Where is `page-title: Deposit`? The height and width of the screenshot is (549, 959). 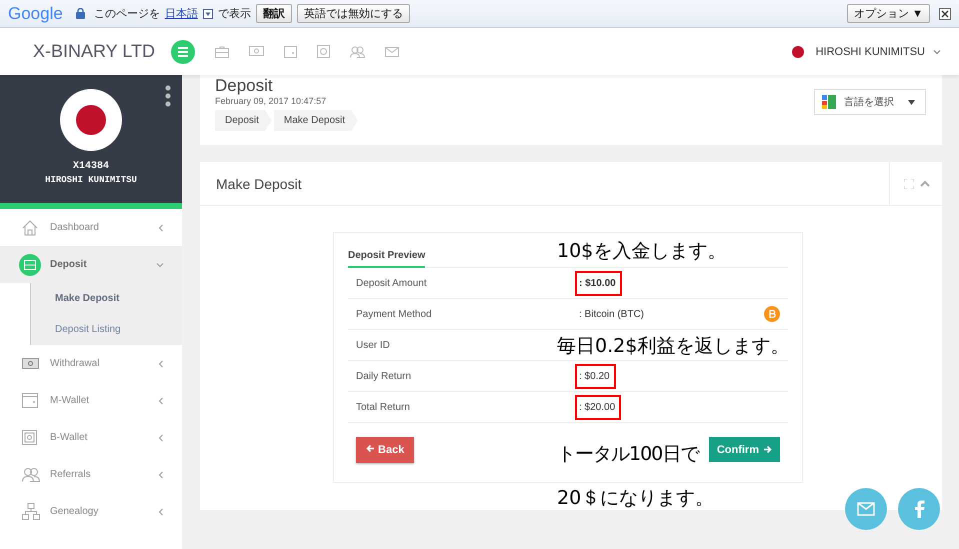 page-title: Deposit is located at coordinates (244, 86).